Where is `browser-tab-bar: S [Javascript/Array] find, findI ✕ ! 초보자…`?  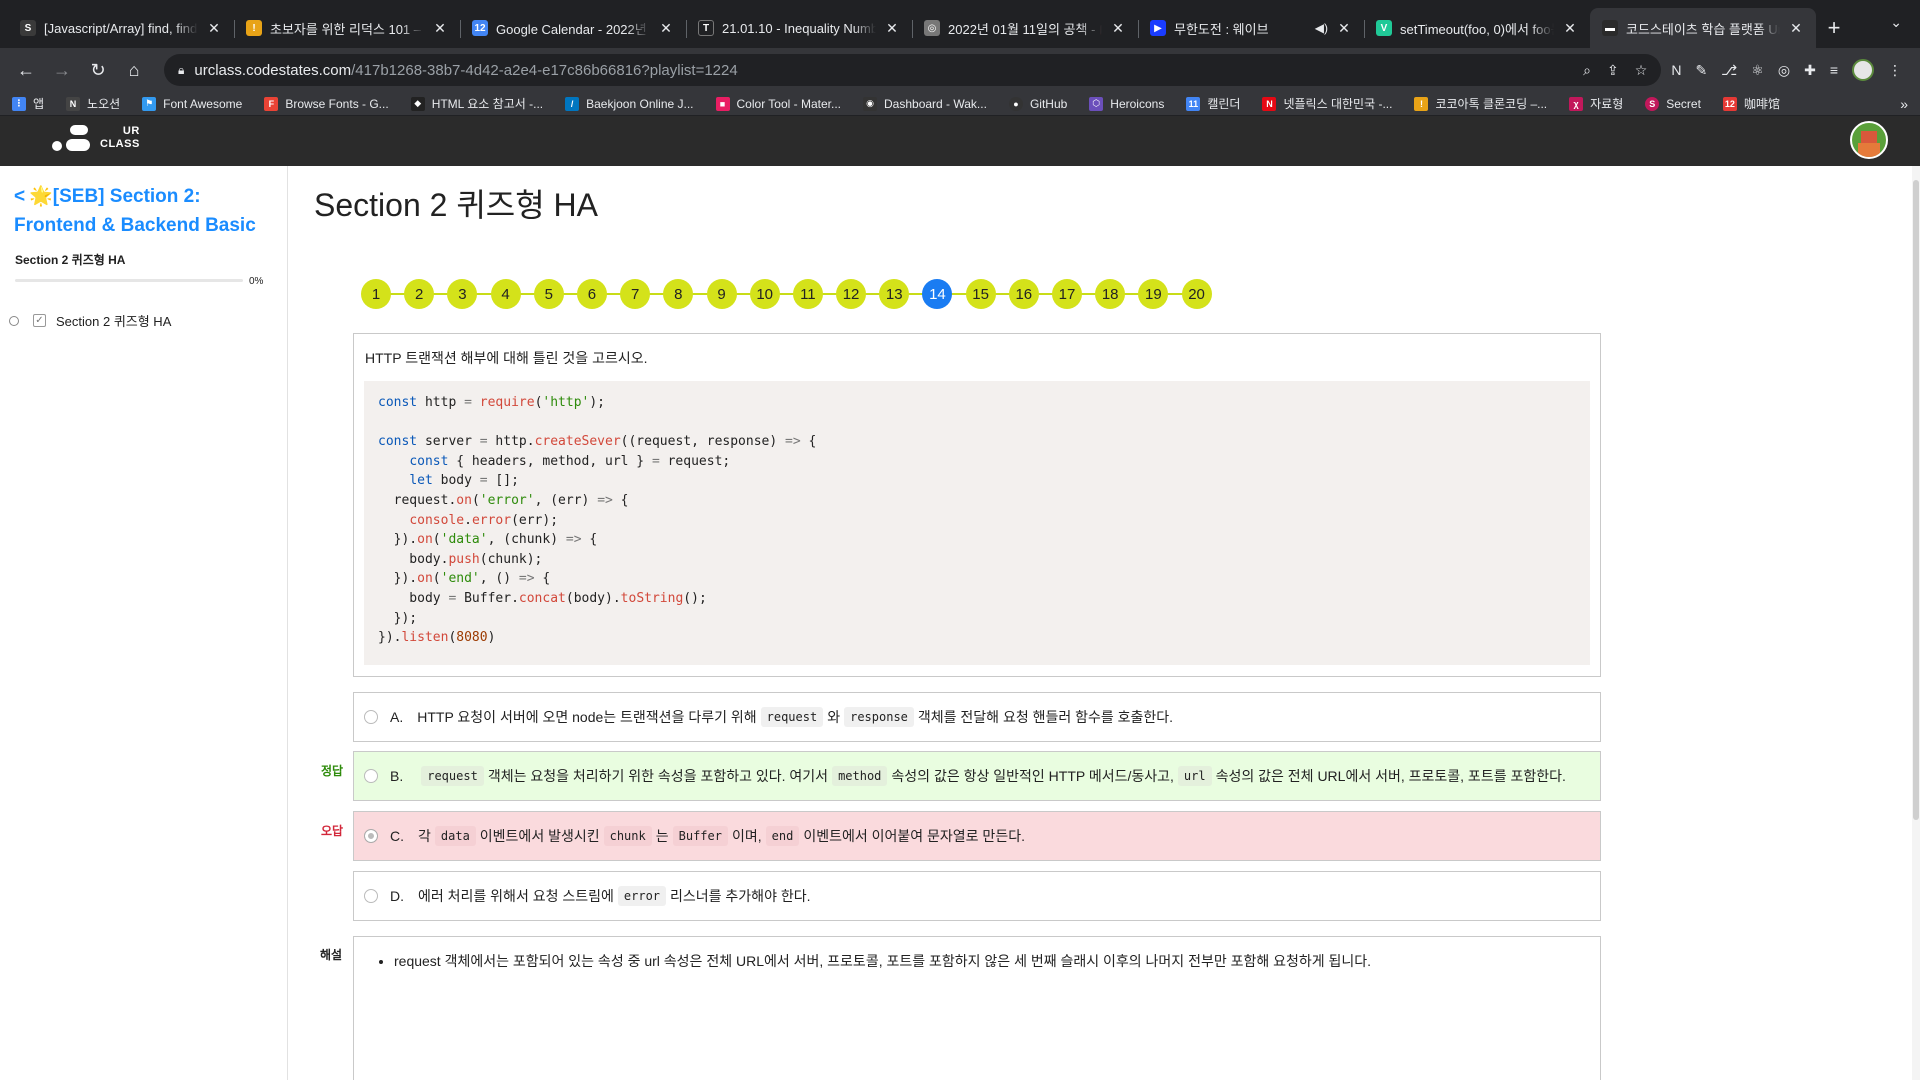 browser-tab-bar: S [Javascript/Array] find, findI ✕ ! 초보자… is located at coordinates (960, 24).